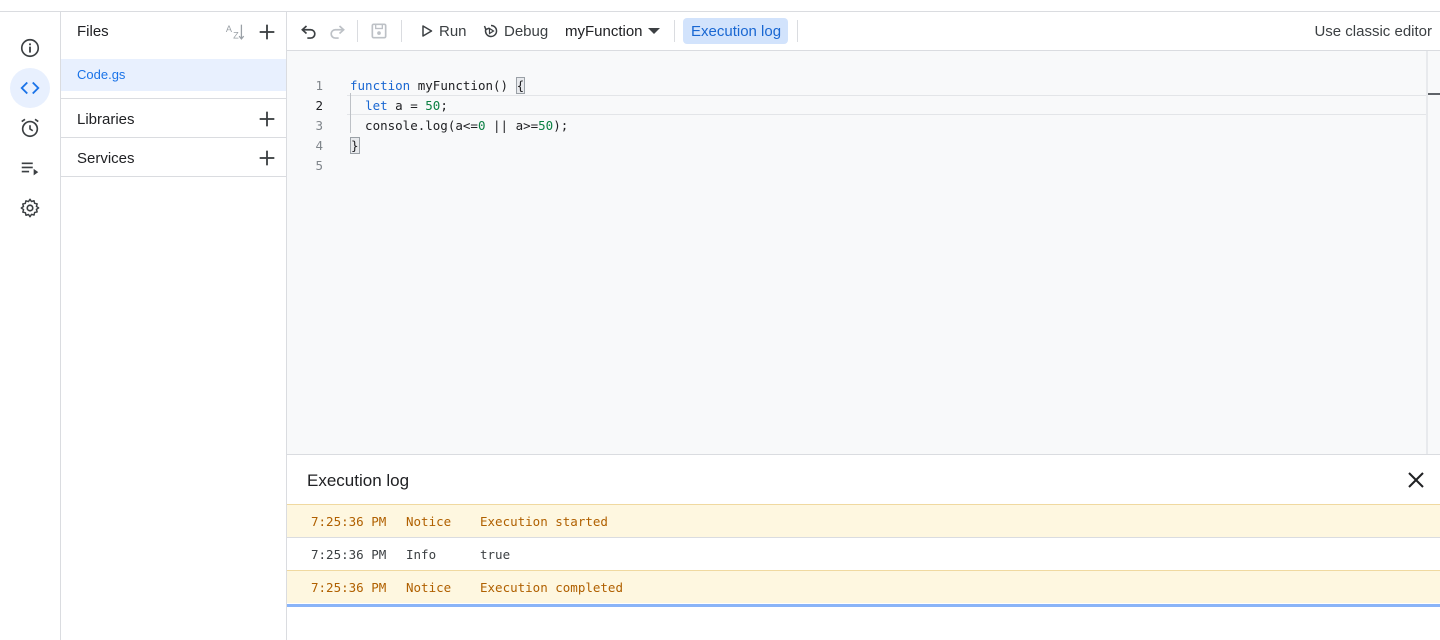  I want to click on run-label: Run, so click(453, 31).